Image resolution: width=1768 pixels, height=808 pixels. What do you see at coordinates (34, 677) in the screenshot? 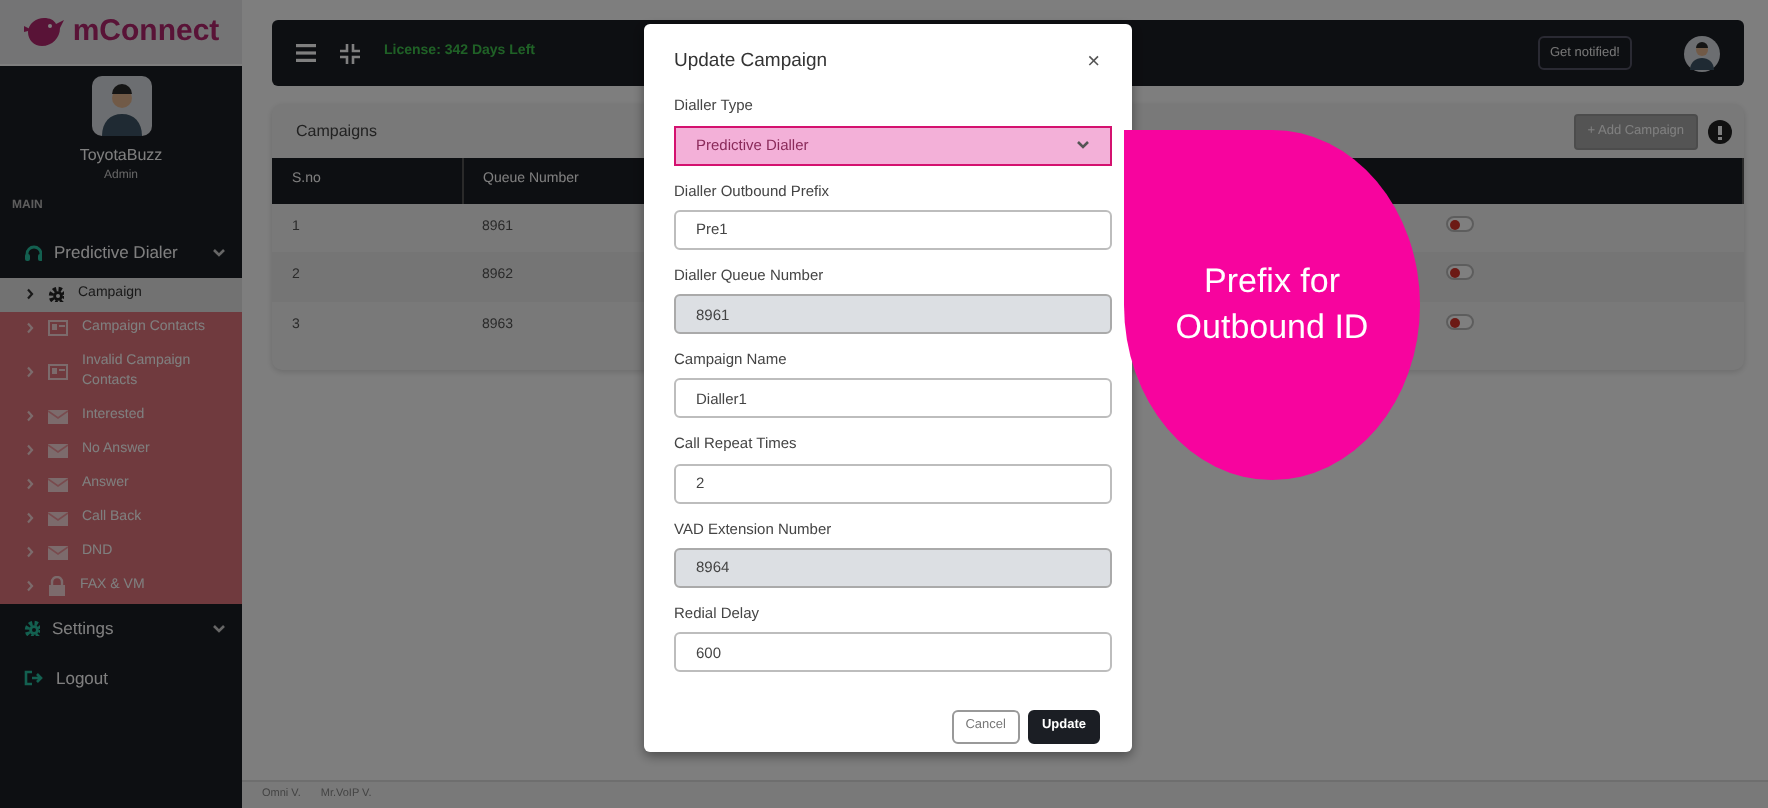
I see `logout-icon` at bounding box center [34, 677].